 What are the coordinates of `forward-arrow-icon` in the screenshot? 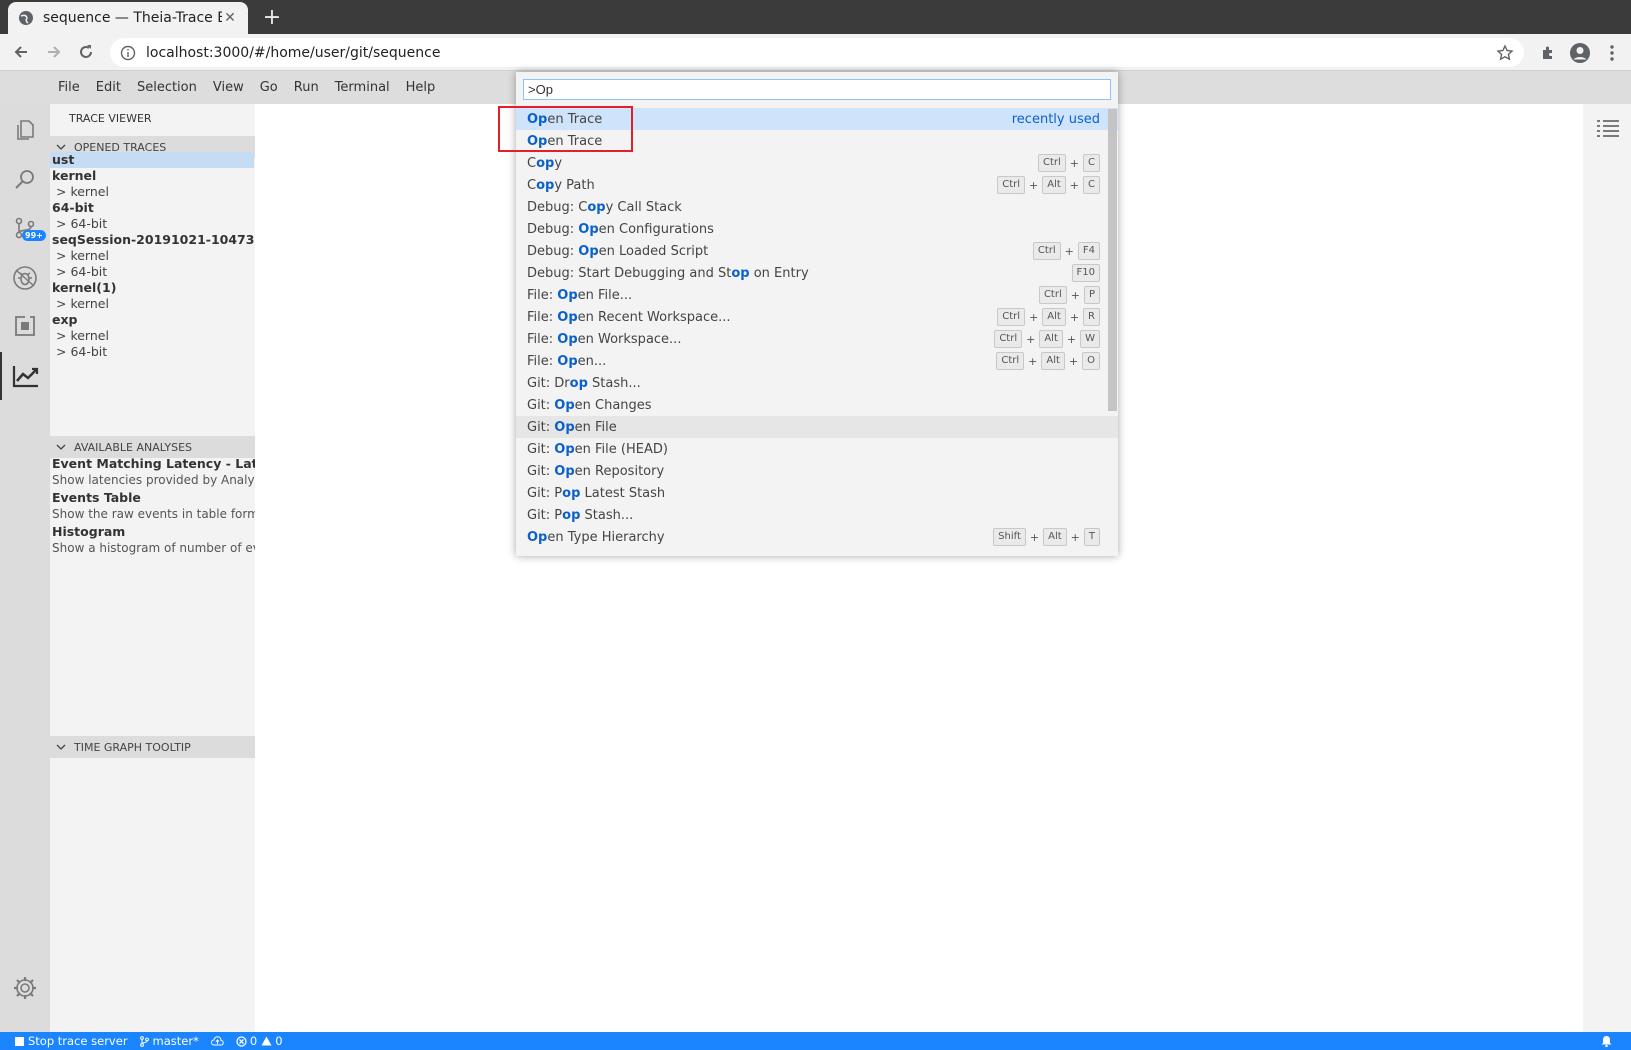 It's located at (54, 52).